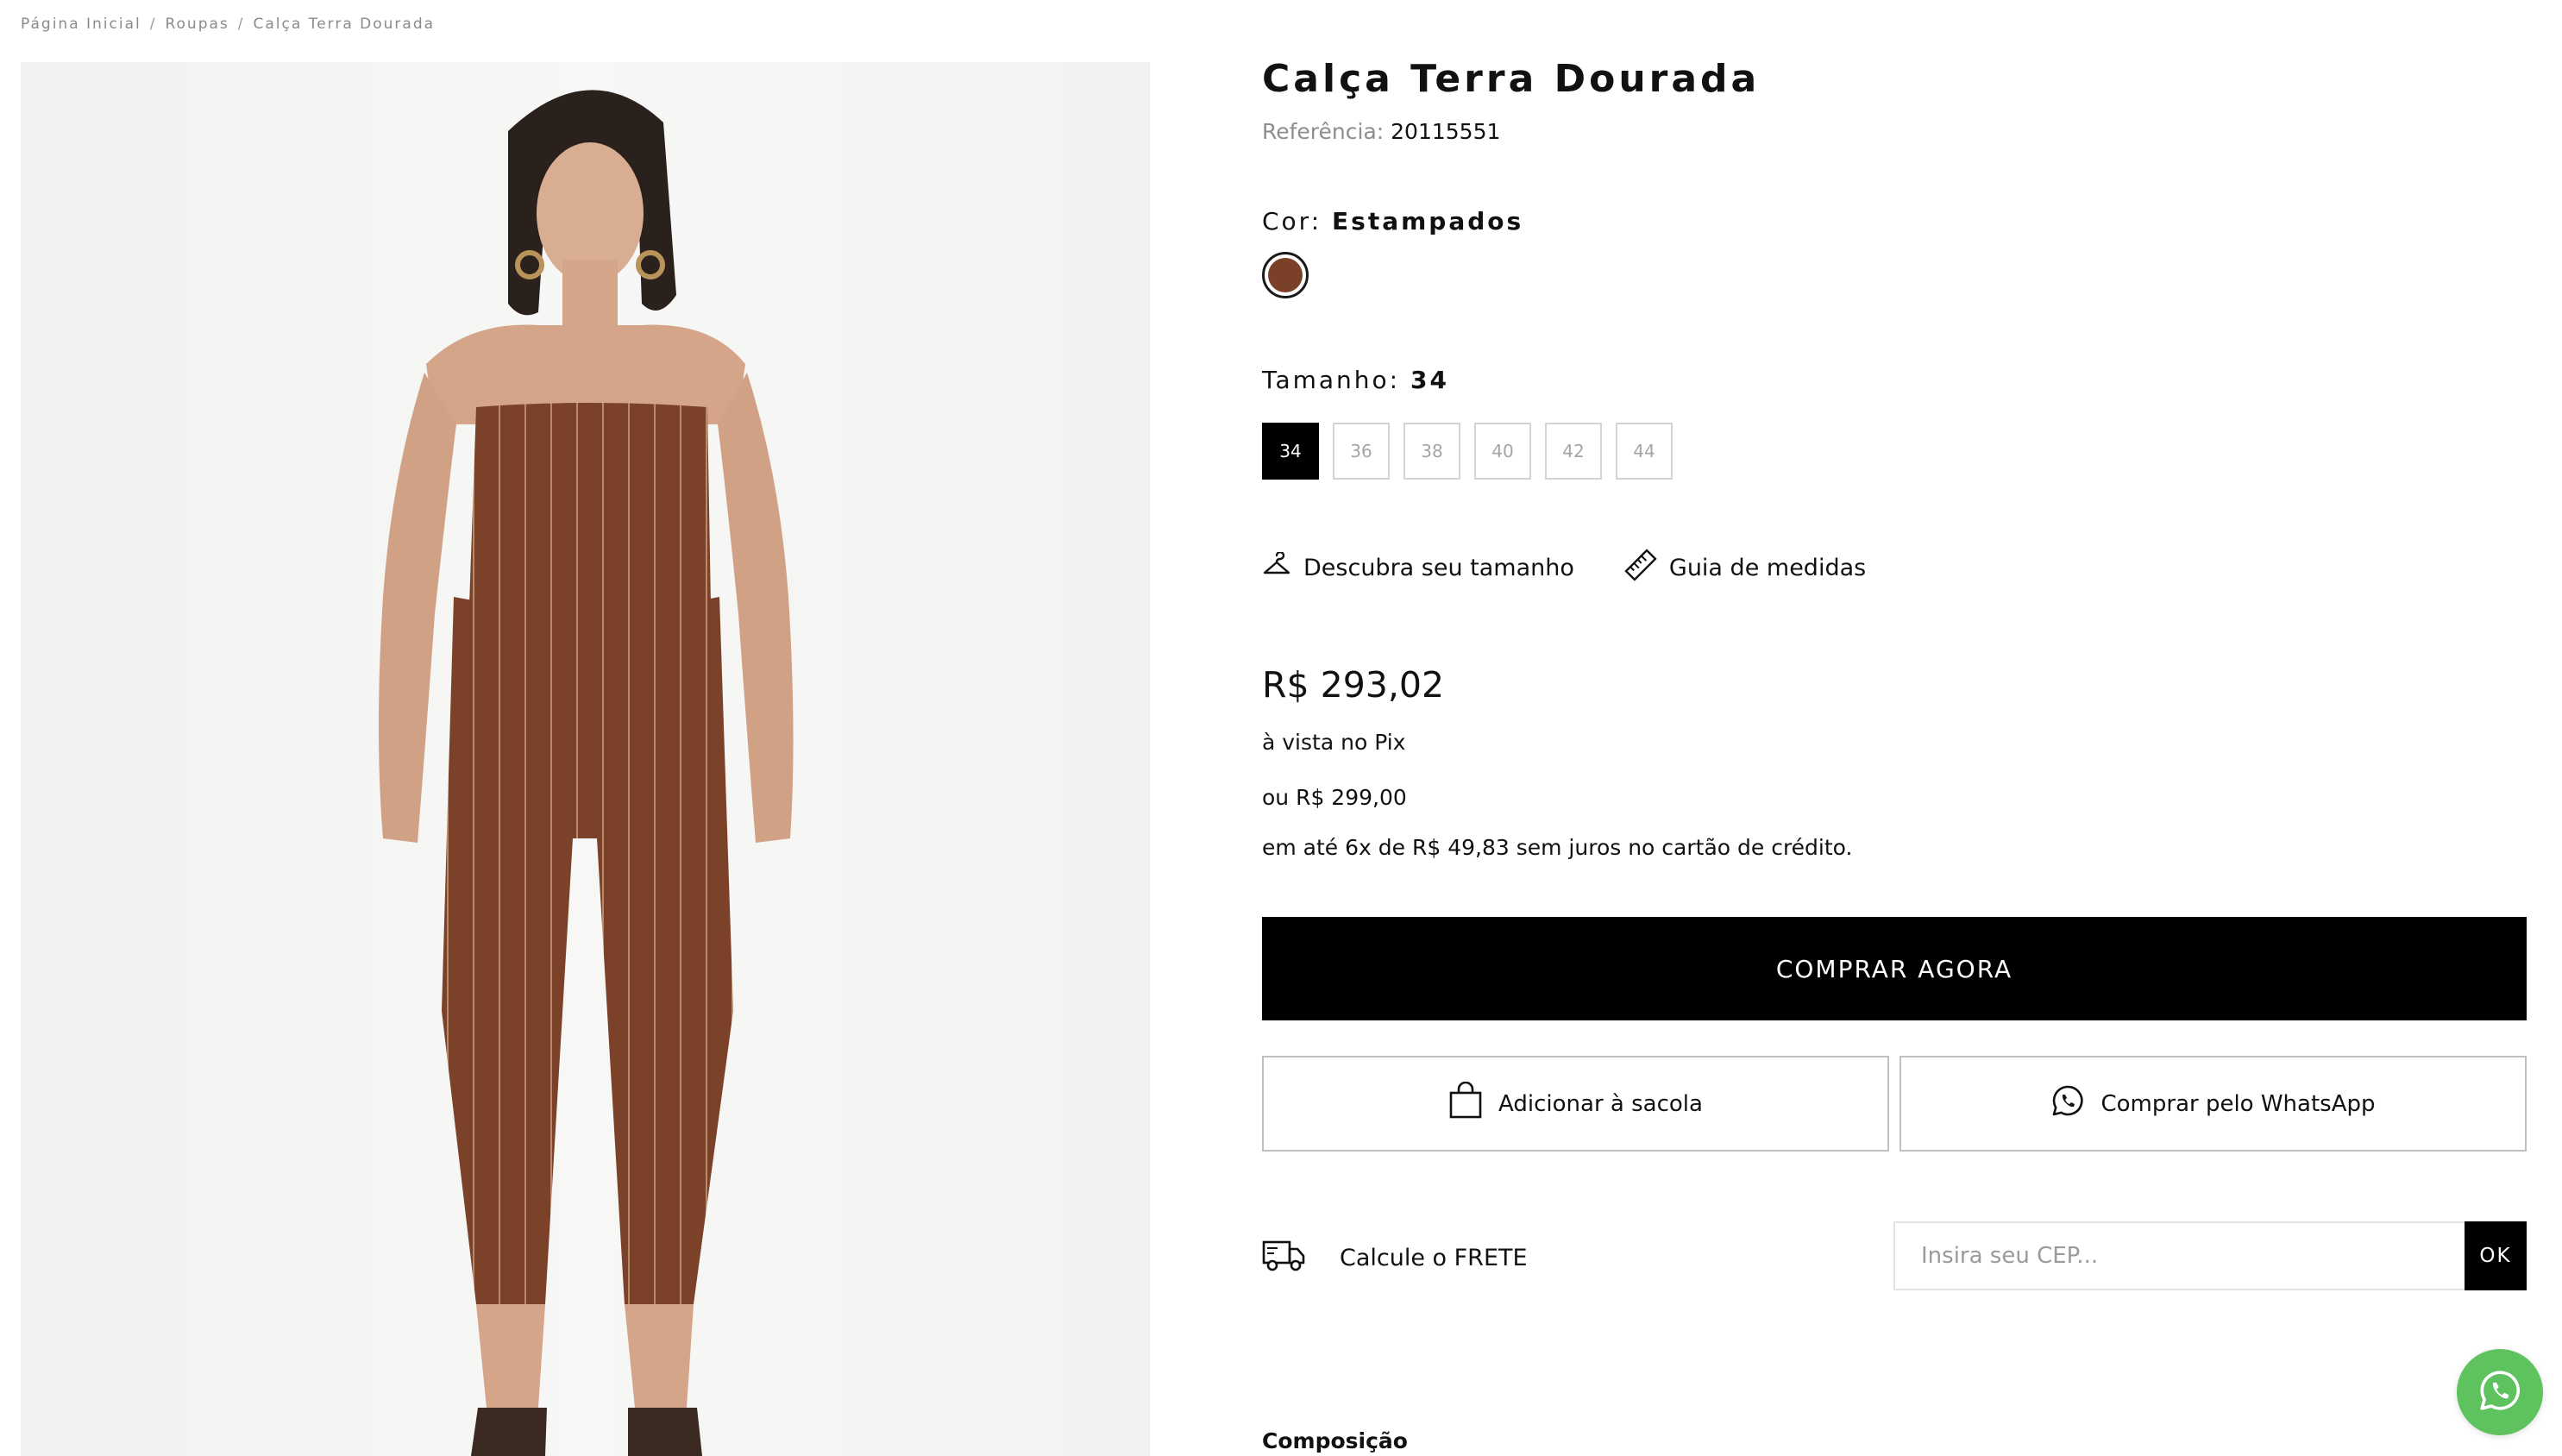 The height and width of the screenshot is (1456, 2562). What do you see at coordinates (1434, 1258) in the screenshot?
I see `shipping-label-text: Calcule o FRETE` at bounding box center [1434, 1258].